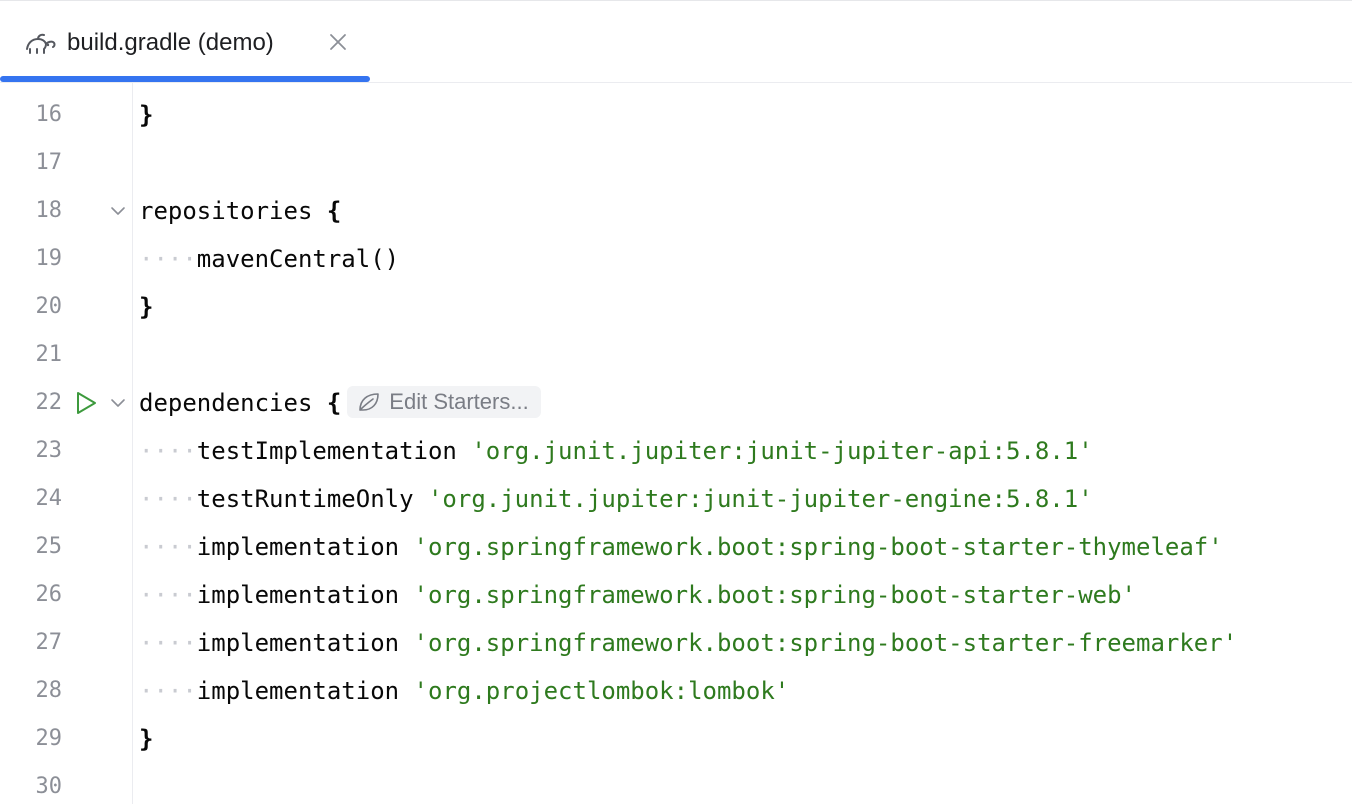 The image size is (1352, 811). Describe the element at coordinates (49, 306) in the screenshot. I see `line-number: 20` at that location.